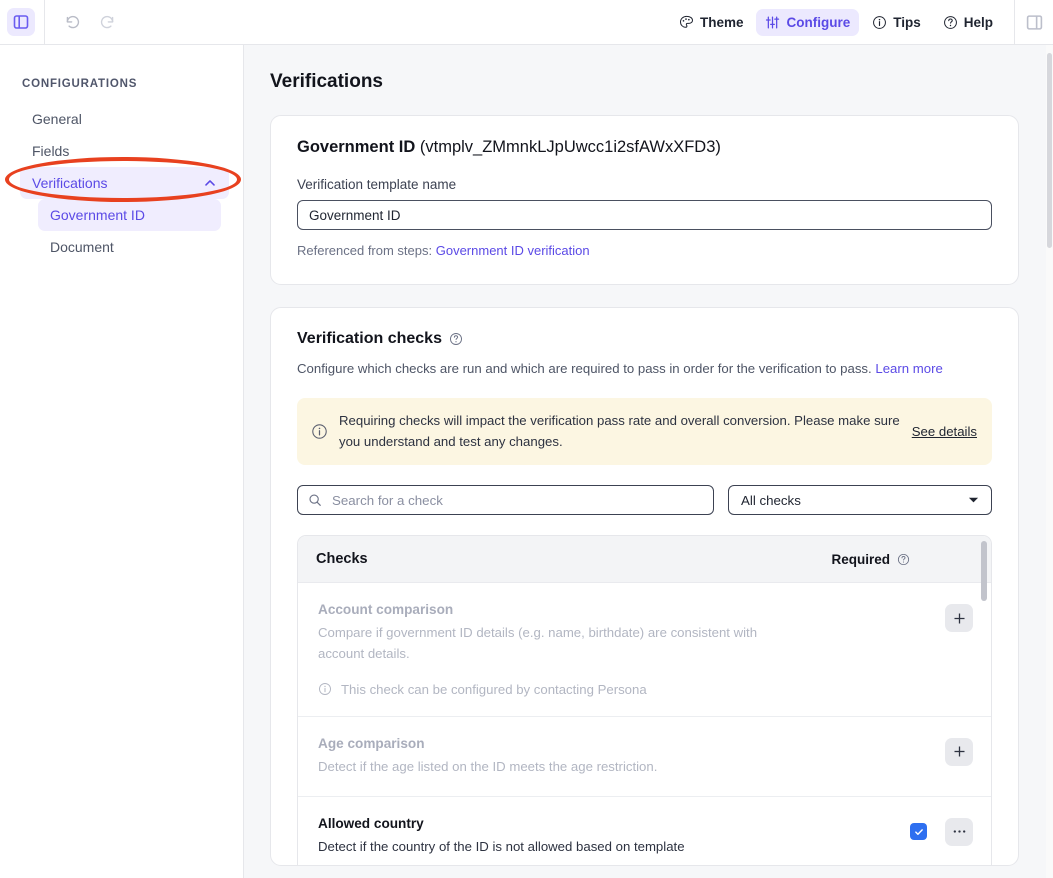 This screenshot has height=878, width=1053. Describe the element at coordinates (978, 22) in the screenshot. I see `toolbar-item-help-label: Help` at that location.